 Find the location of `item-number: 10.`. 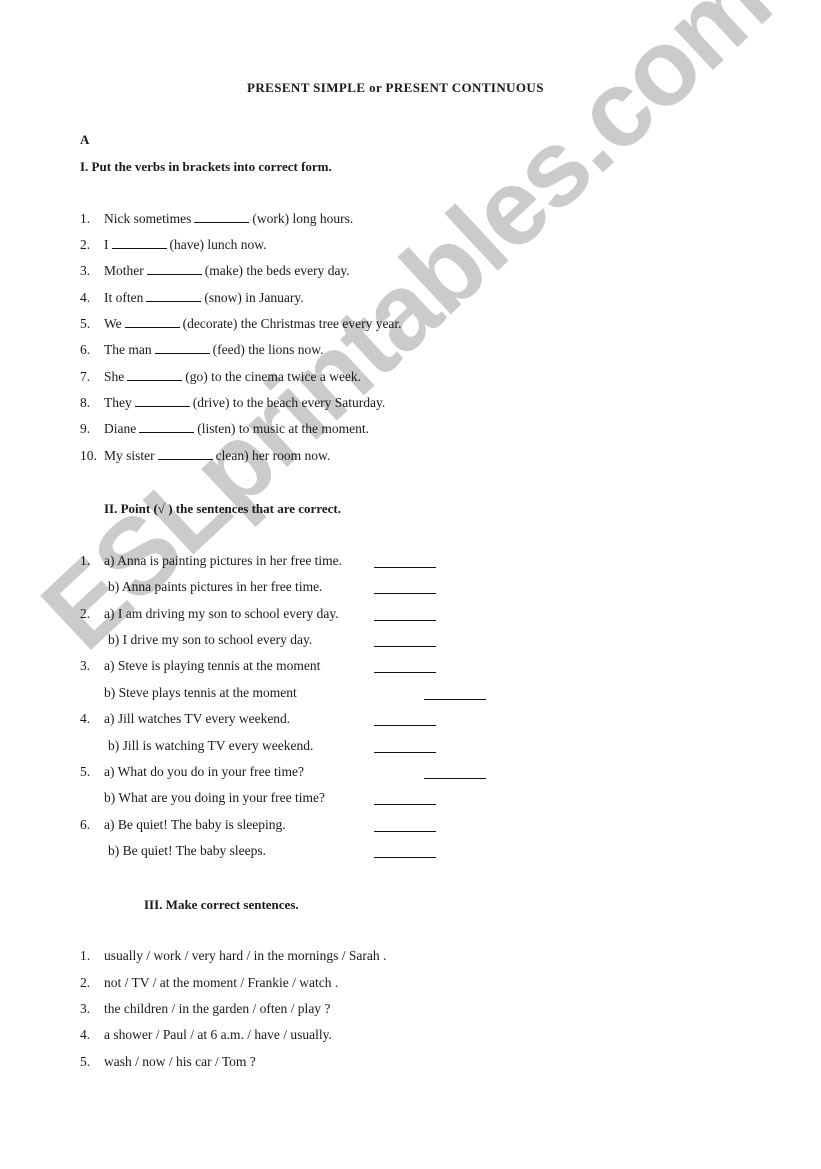

item-number: 10. is located at coordinates (88, 455).